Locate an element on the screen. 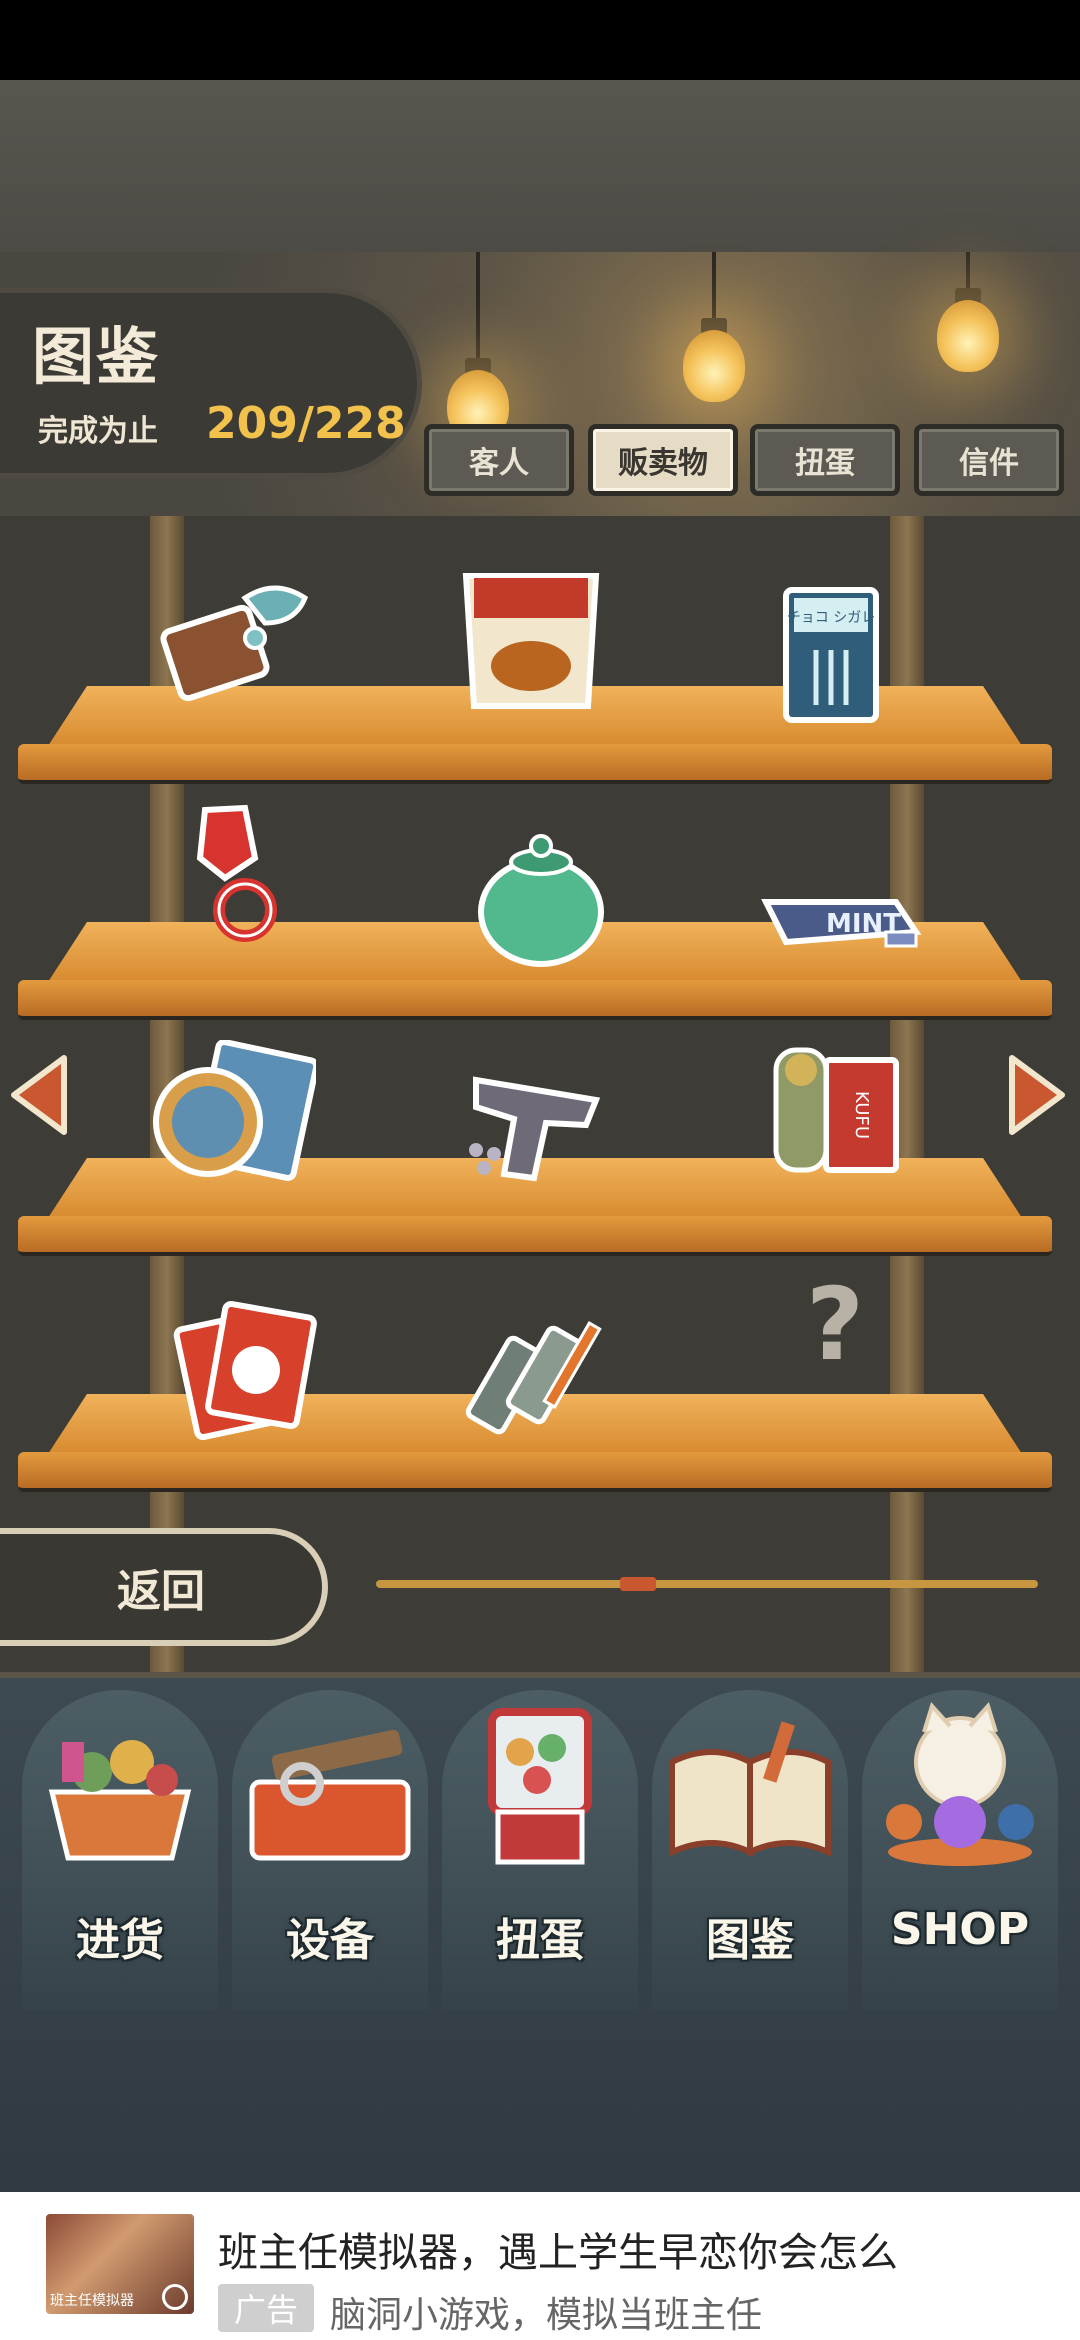 The image size is (1080, 2340). page-scroll-track is located at coordinates (707, 1584).